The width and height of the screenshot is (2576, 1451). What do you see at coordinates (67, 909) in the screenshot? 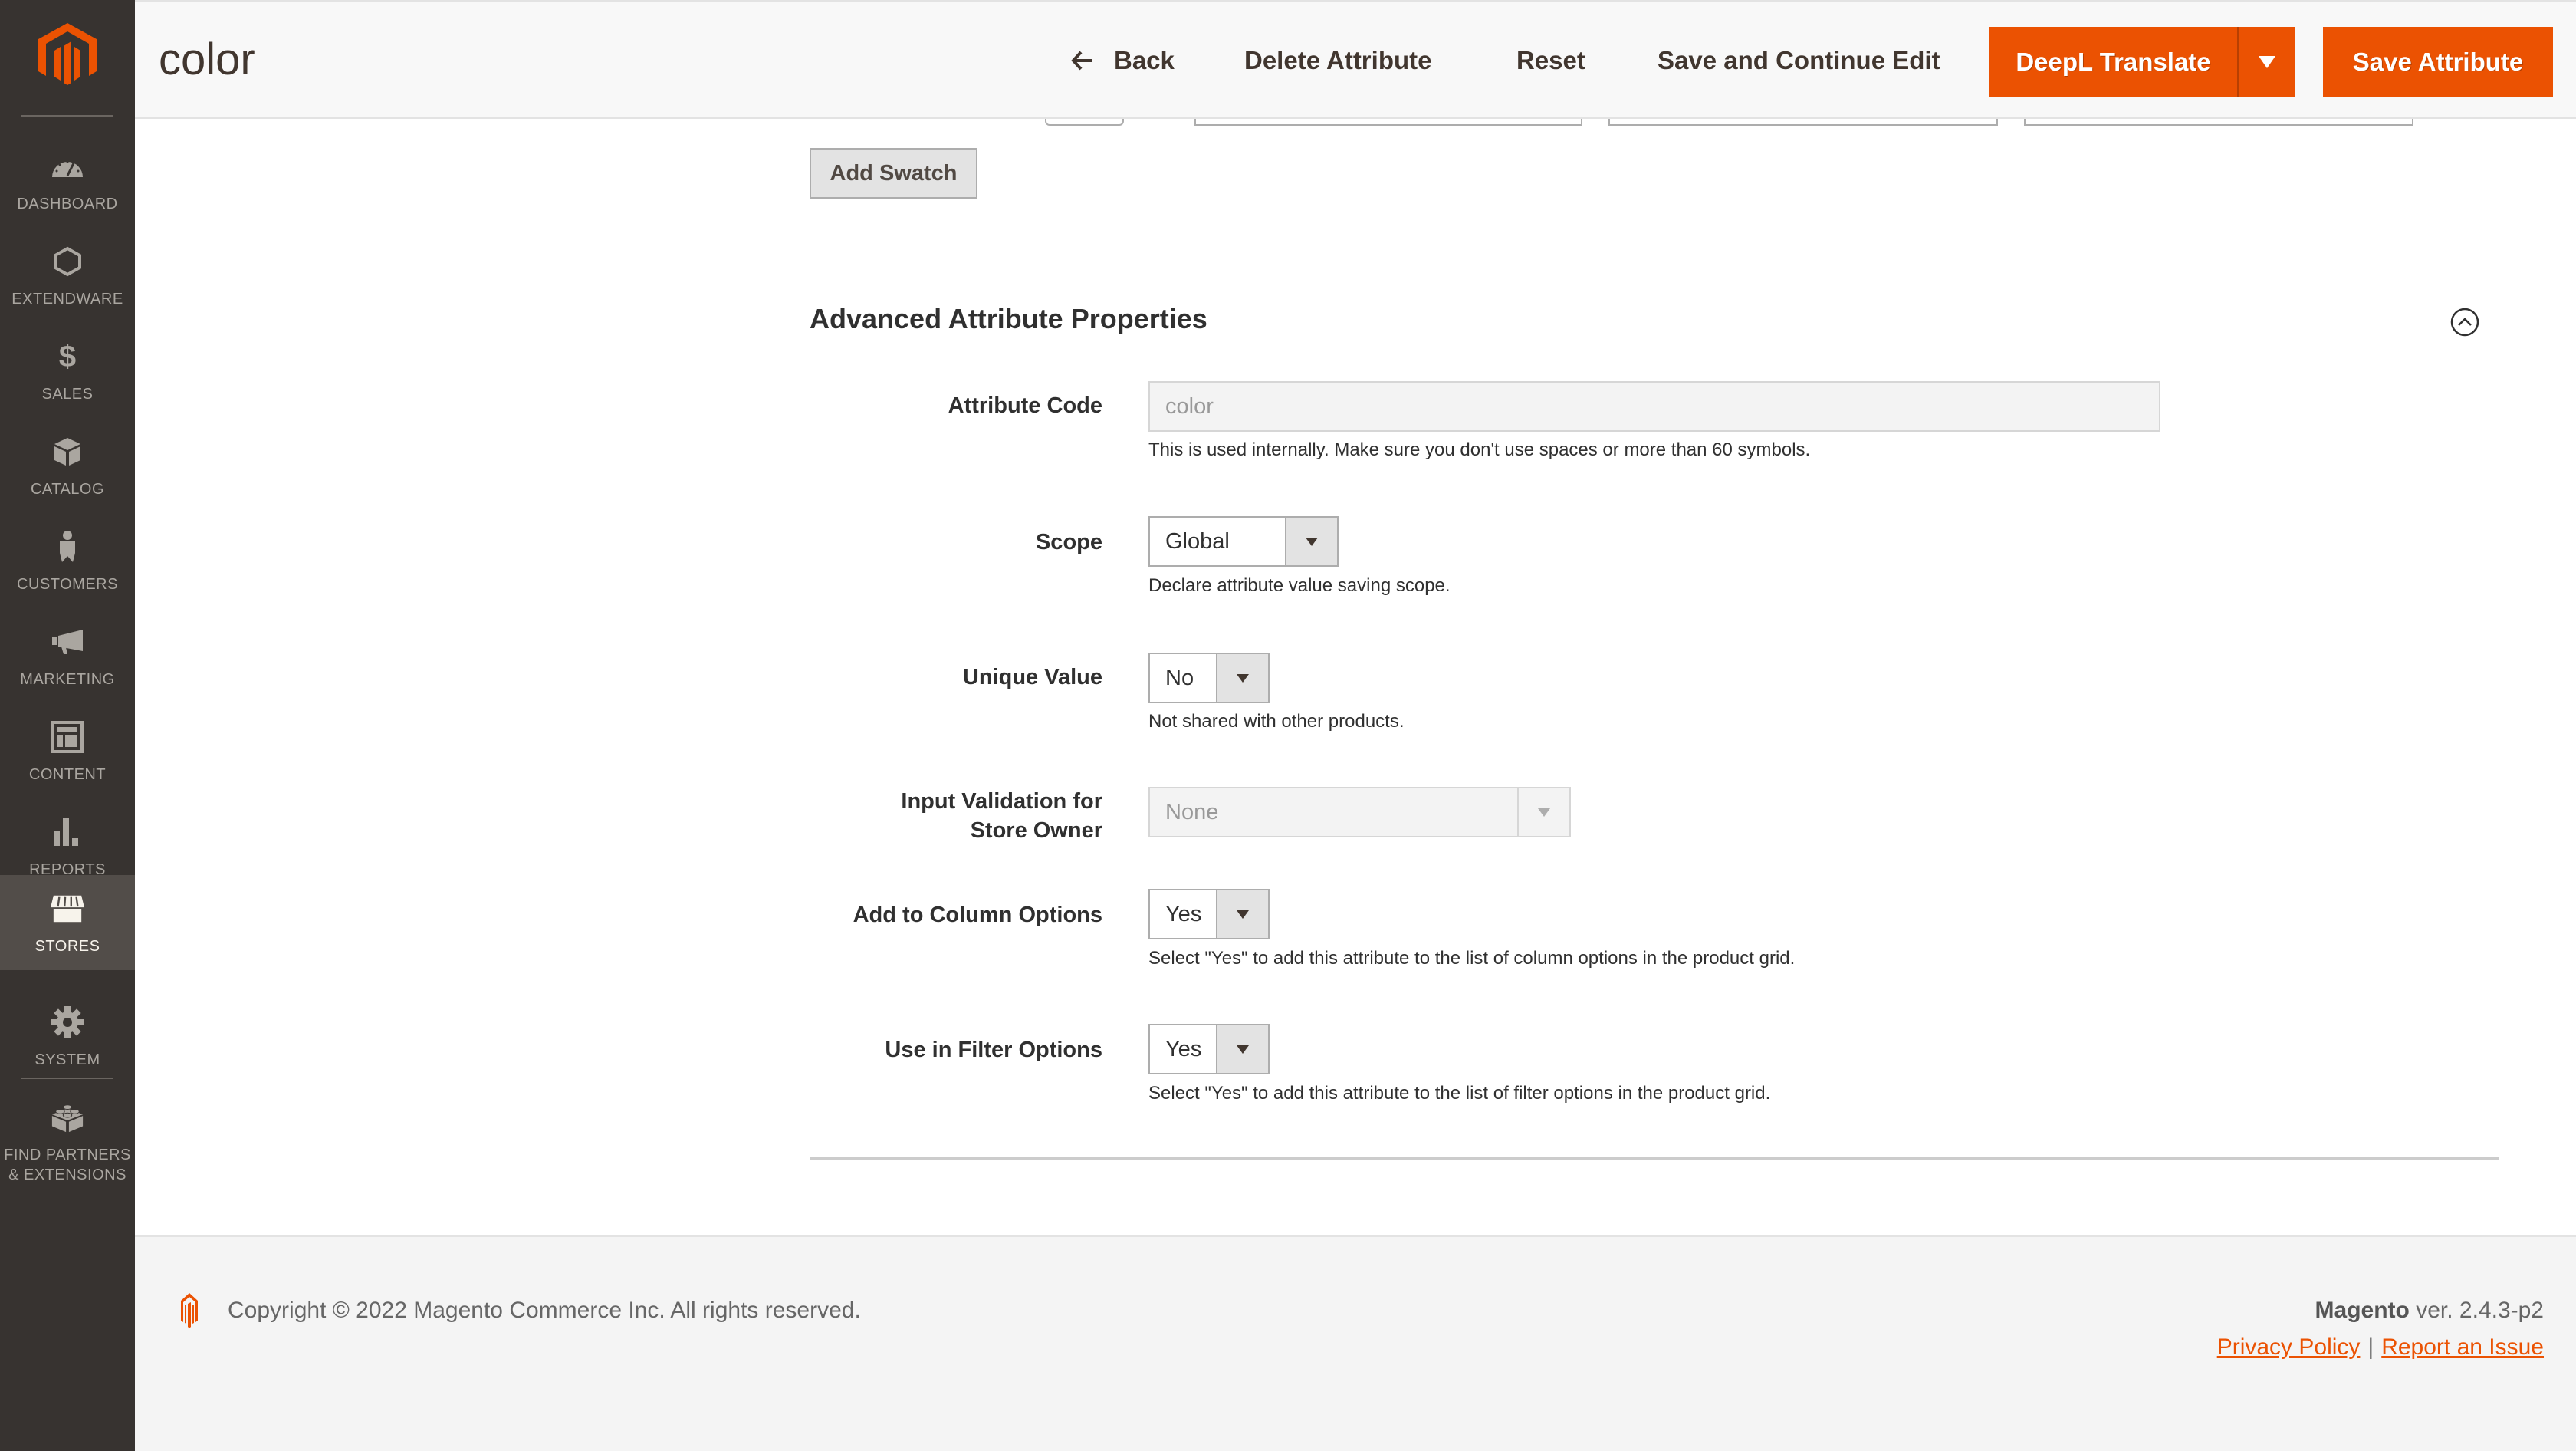
I see `store-icon` at bounding box center [67, 909].